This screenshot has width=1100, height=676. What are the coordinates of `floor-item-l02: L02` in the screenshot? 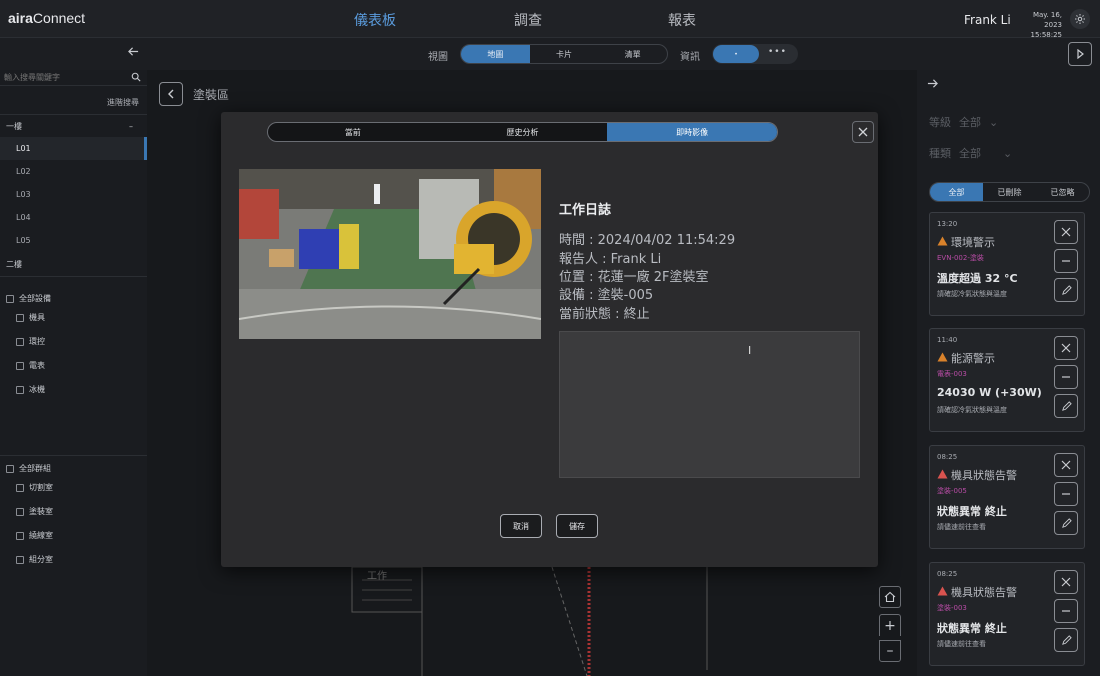 It's located at (73, 171).